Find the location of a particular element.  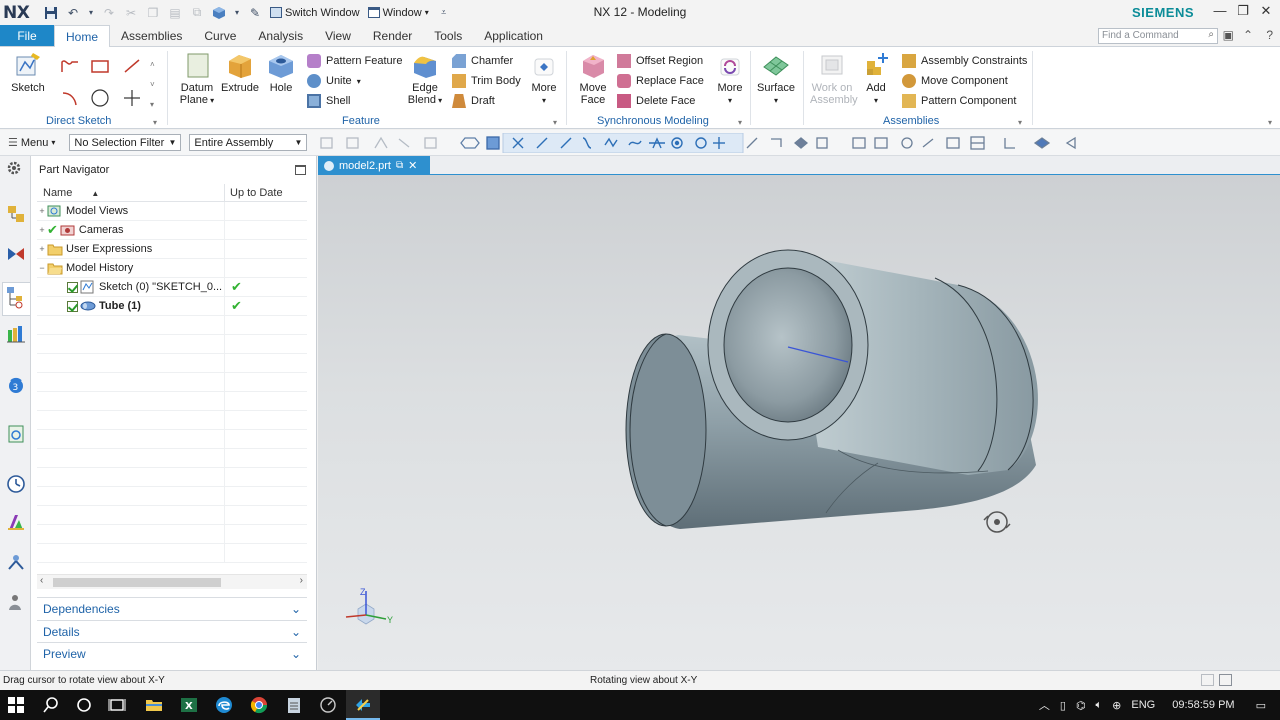

close-button: ✕ is located at coordinates (1266, 11).